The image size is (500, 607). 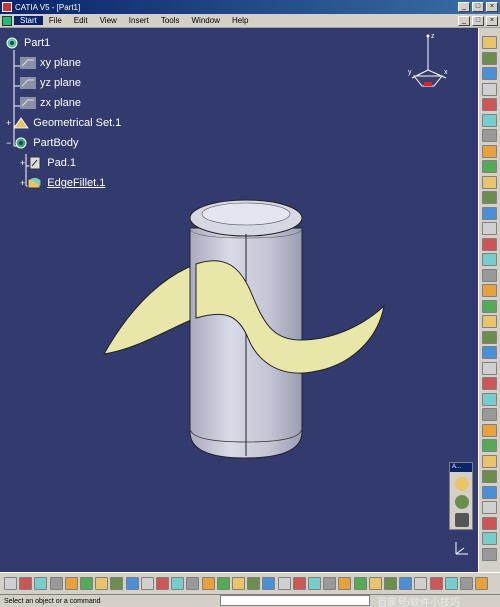 What do you see at coordinates (429, 65) in the screenshot?
I see `compass-widget: z x y` at bounding box center [429, 65].